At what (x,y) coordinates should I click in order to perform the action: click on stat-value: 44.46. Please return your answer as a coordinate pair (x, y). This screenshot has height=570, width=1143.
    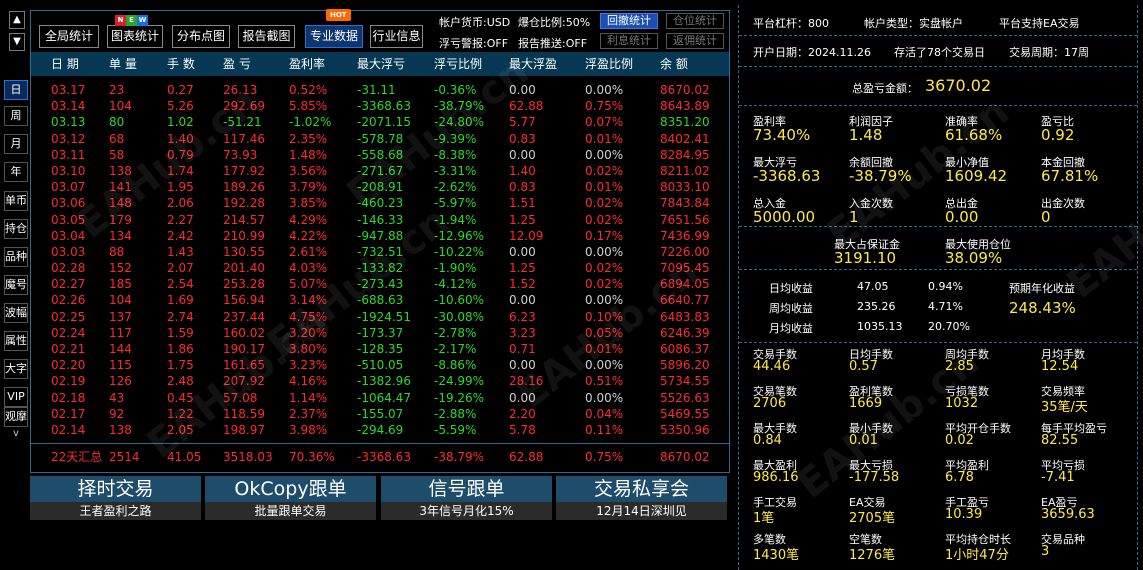
    Looking at the image, I should click on (772, 366).